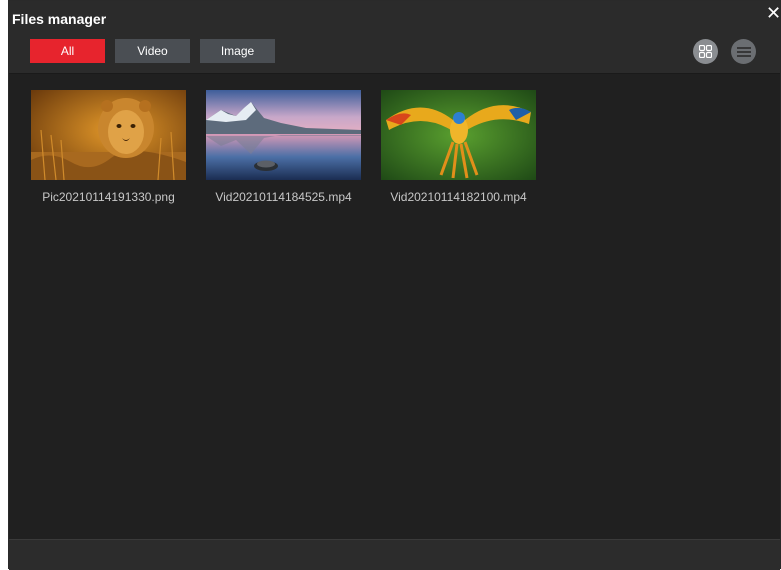 The height and width of the screenshot is (570, 781). Describe the element at coordinates (394, 554) in the screenshot. I see `status-bar` at that location.